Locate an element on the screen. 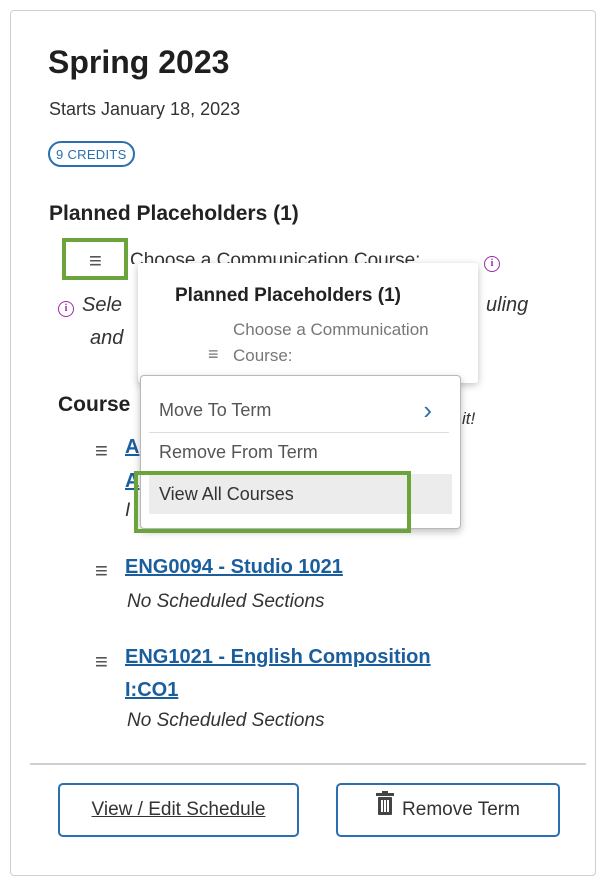 This screenshot has width=599, height=879. menu-item-move-to-term: Move To Term › is located at coordinates (300, 410).